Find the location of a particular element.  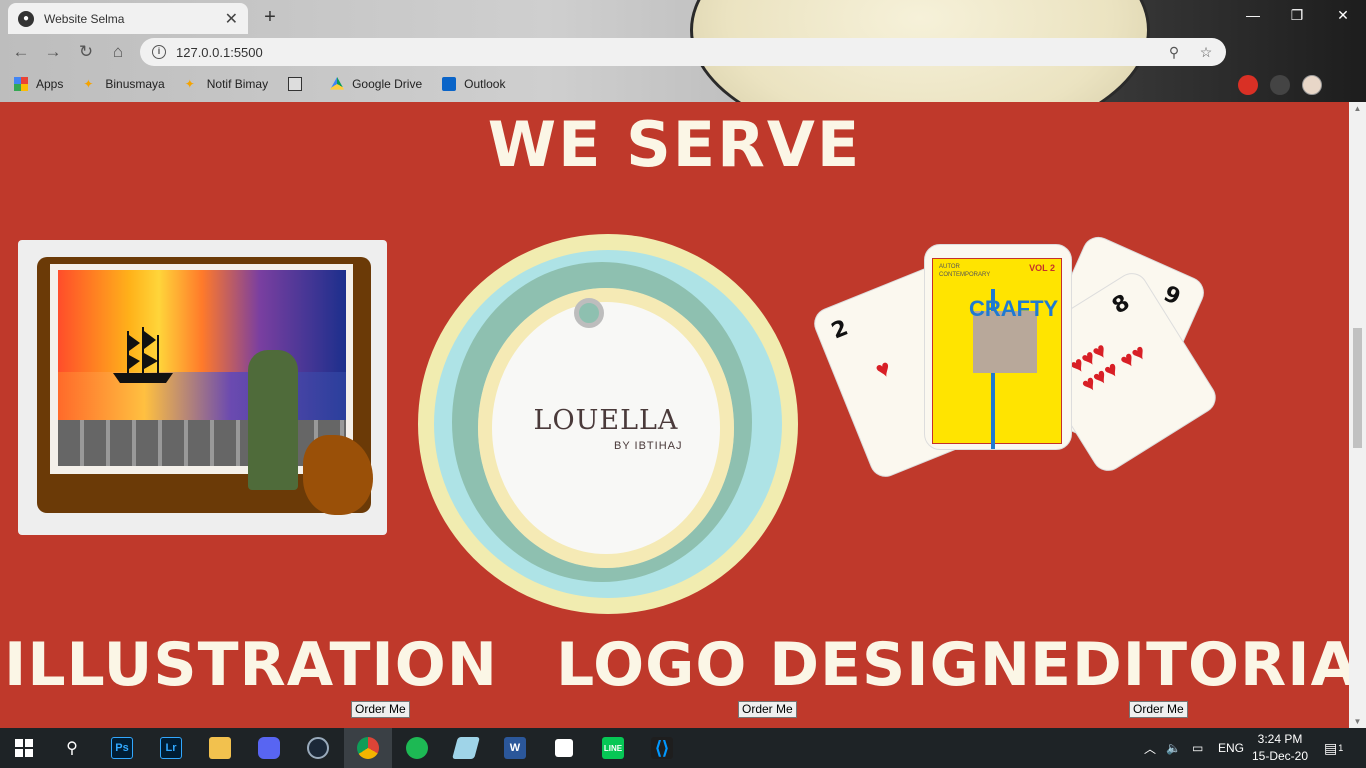

scroll-down-icon: ▼ is located at coordinates (1357, 721).